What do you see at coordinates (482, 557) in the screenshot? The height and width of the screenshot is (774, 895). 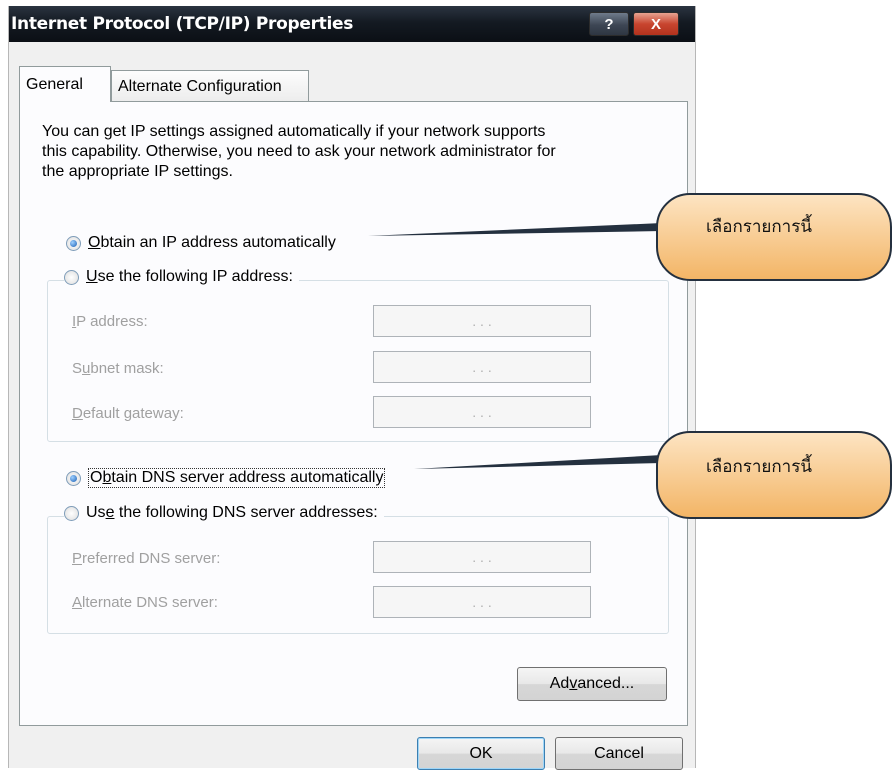 I see `preferred-dns-field: . . .` at bounding box center [482, 557].